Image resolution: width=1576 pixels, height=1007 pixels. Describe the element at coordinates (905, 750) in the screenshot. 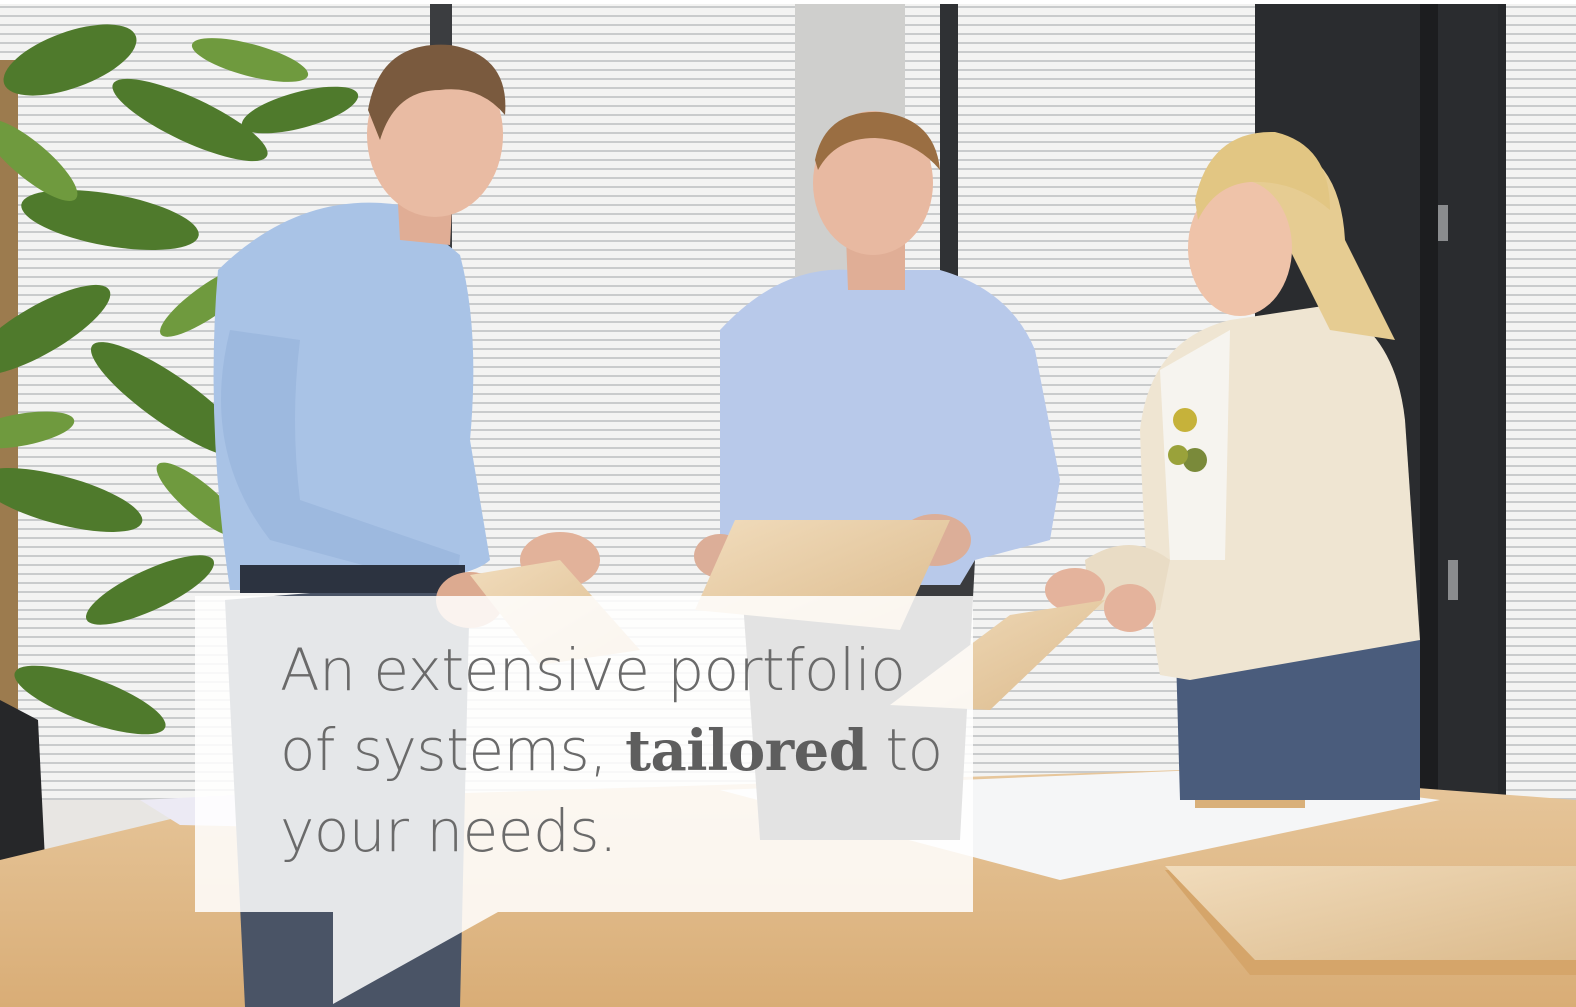

I see `caption-line-2-end: to` at that location.